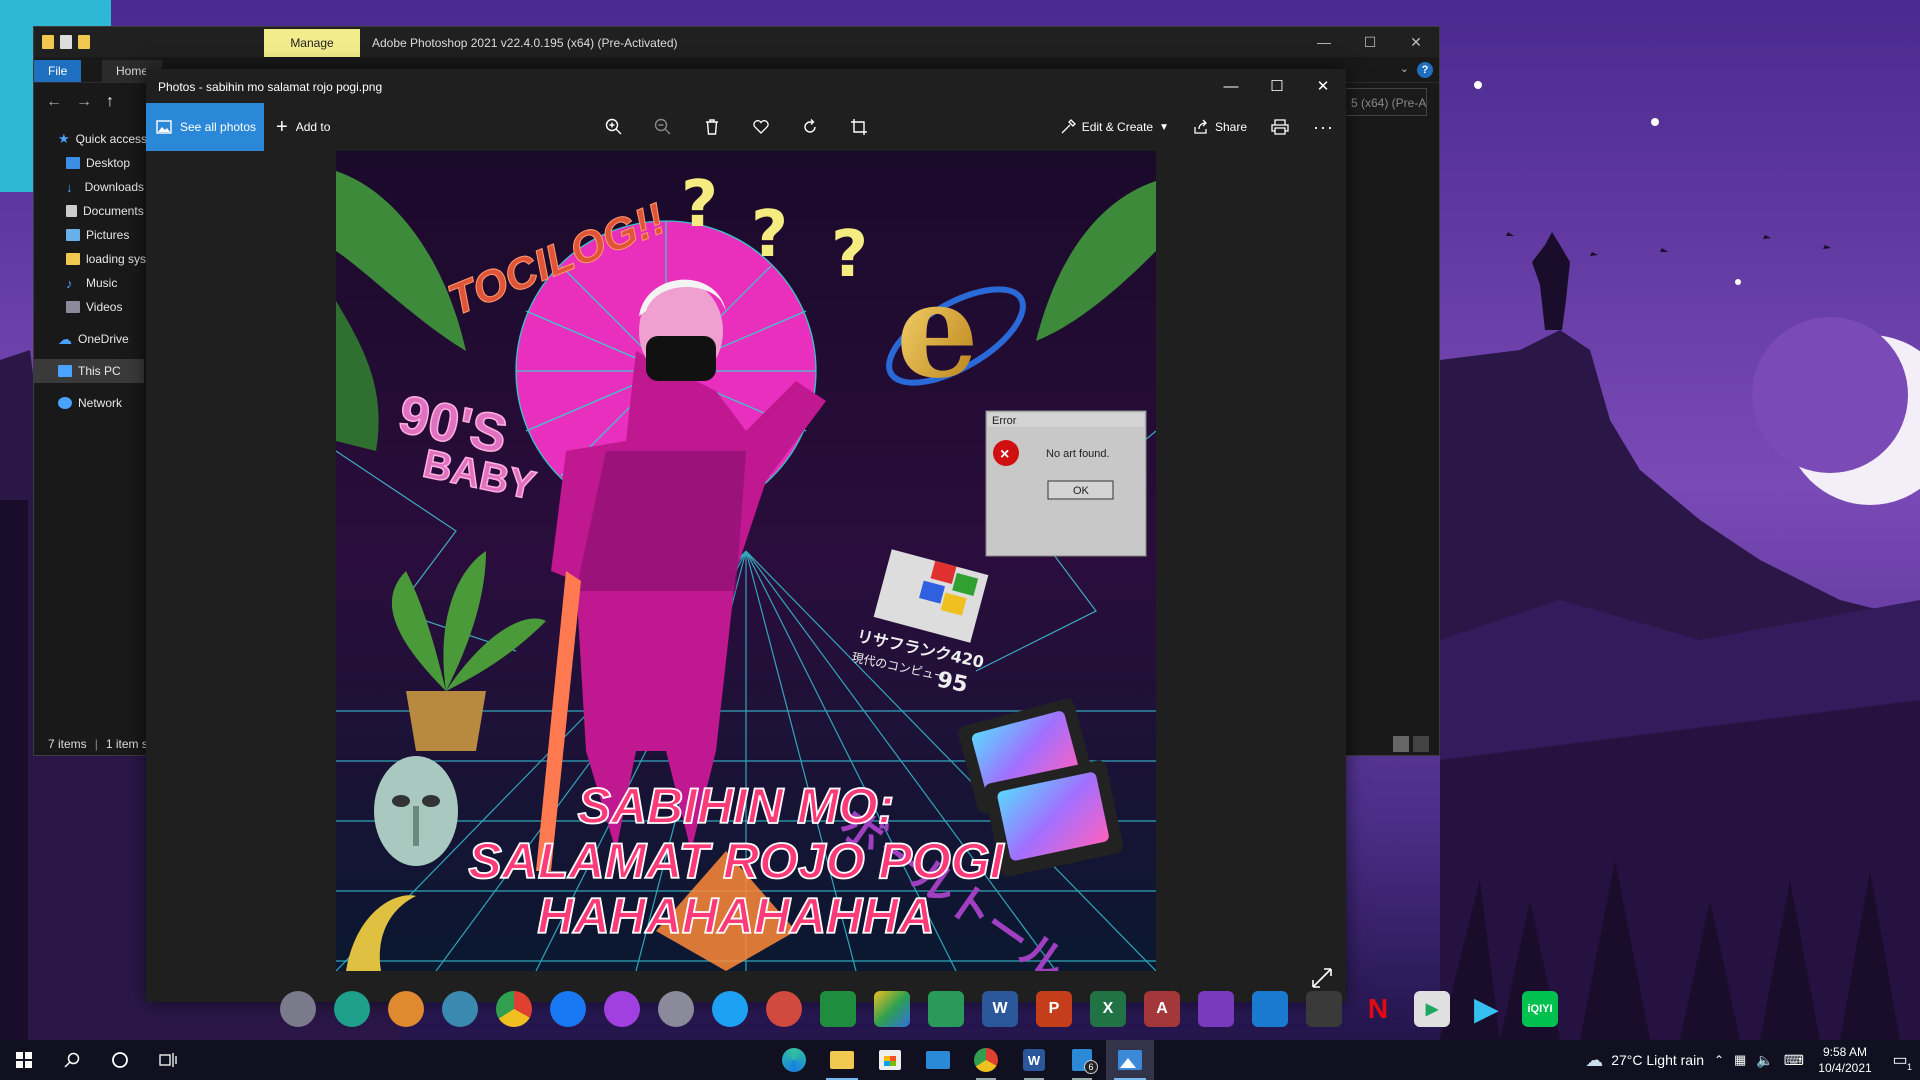  I want to click on edge-icon, so click(794, 1060).